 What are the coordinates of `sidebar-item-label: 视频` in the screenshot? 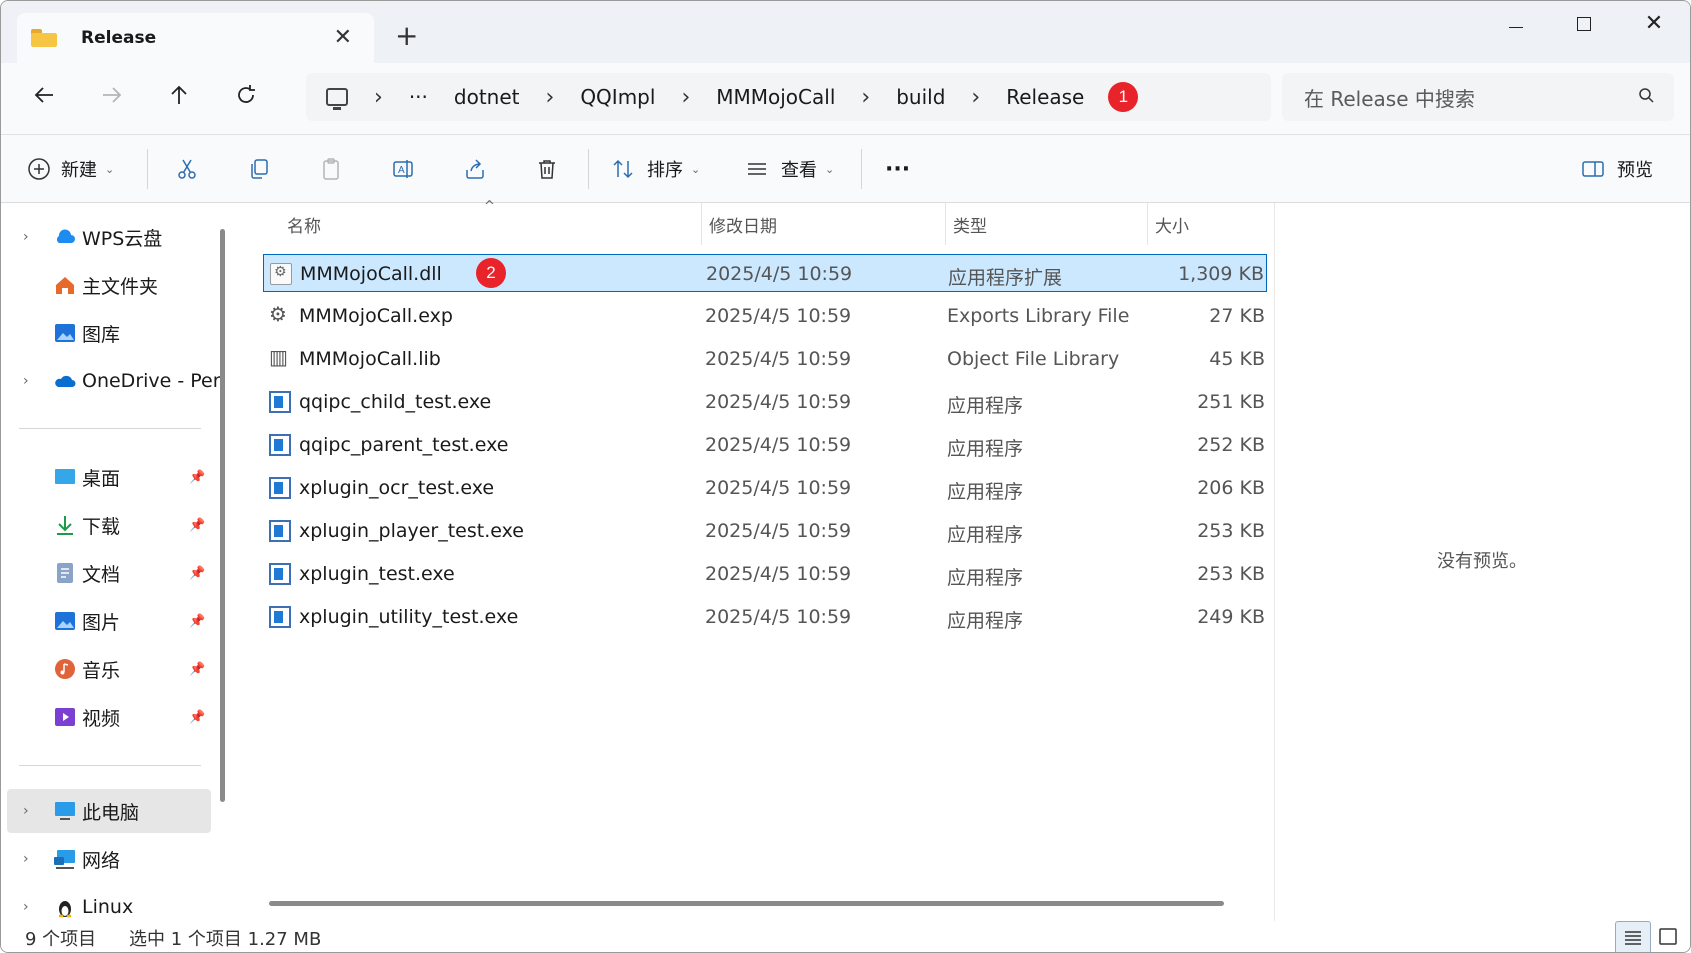 It's located at (101, 718).